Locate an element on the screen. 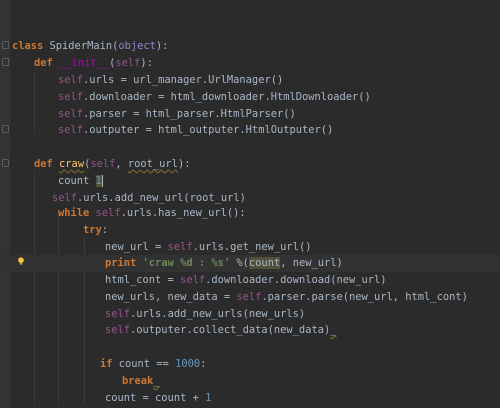  line-content: count 1 is located at coordinates (80, 181).